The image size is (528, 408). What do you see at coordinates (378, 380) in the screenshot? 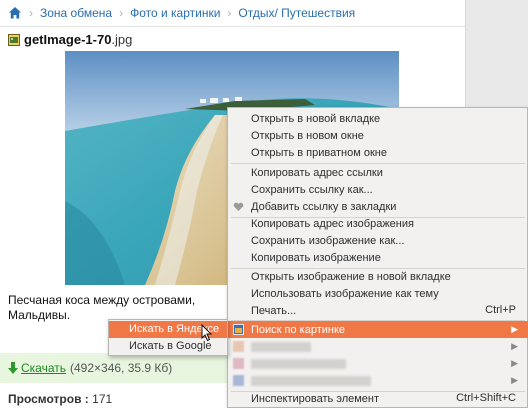
I see `menu-item-blurred-3: ▶` at bounding box center [378, 380].